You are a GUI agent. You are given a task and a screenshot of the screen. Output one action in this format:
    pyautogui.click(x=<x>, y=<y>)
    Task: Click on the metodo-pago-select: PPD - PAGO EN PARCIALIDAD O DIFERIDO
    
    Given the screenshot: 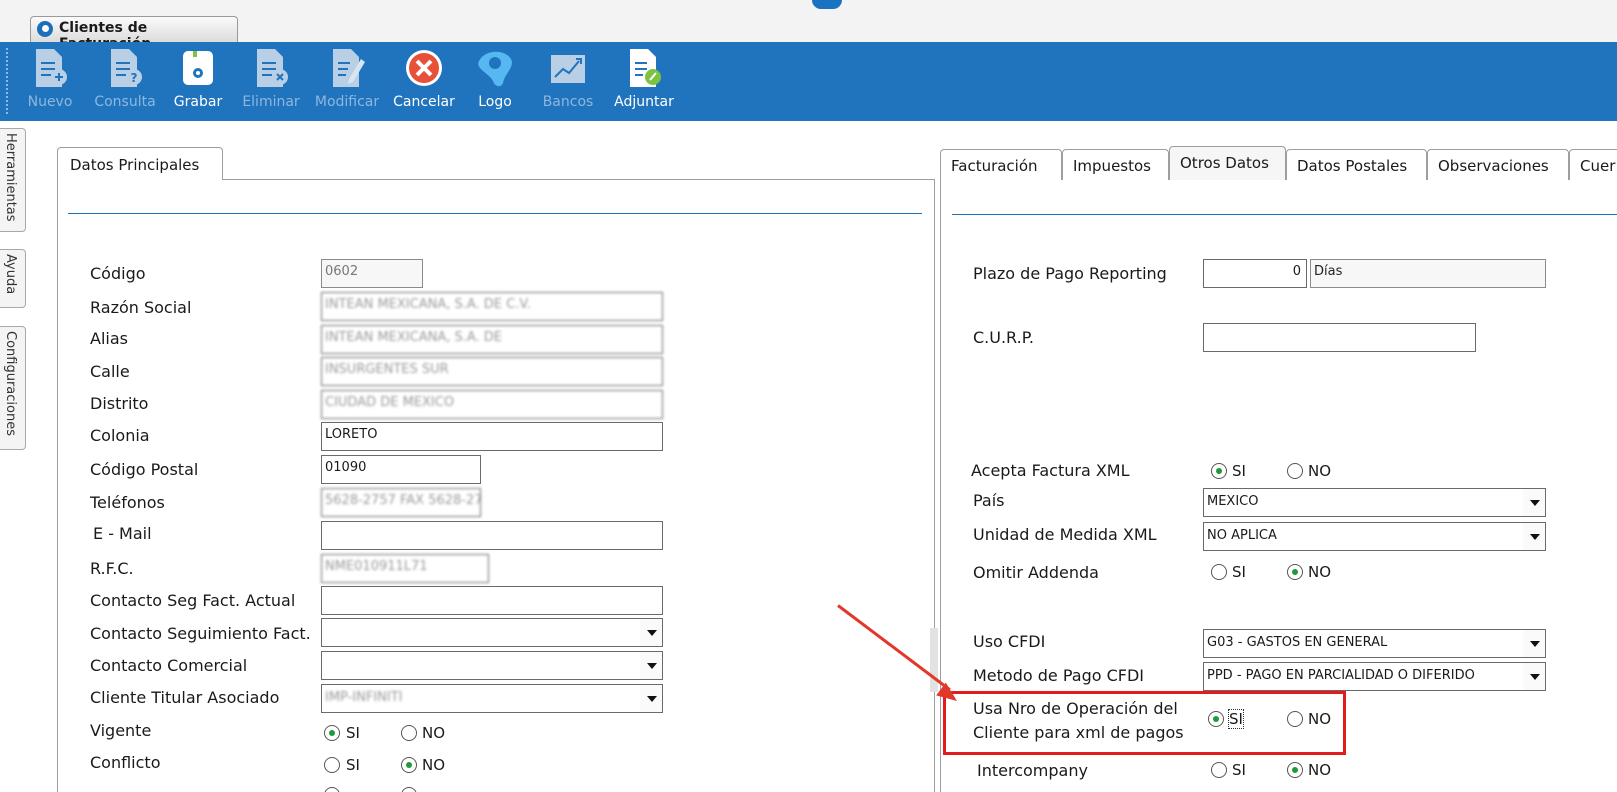 What is the action you would take?
    pyautogui.click(x=1374, y=676)
    